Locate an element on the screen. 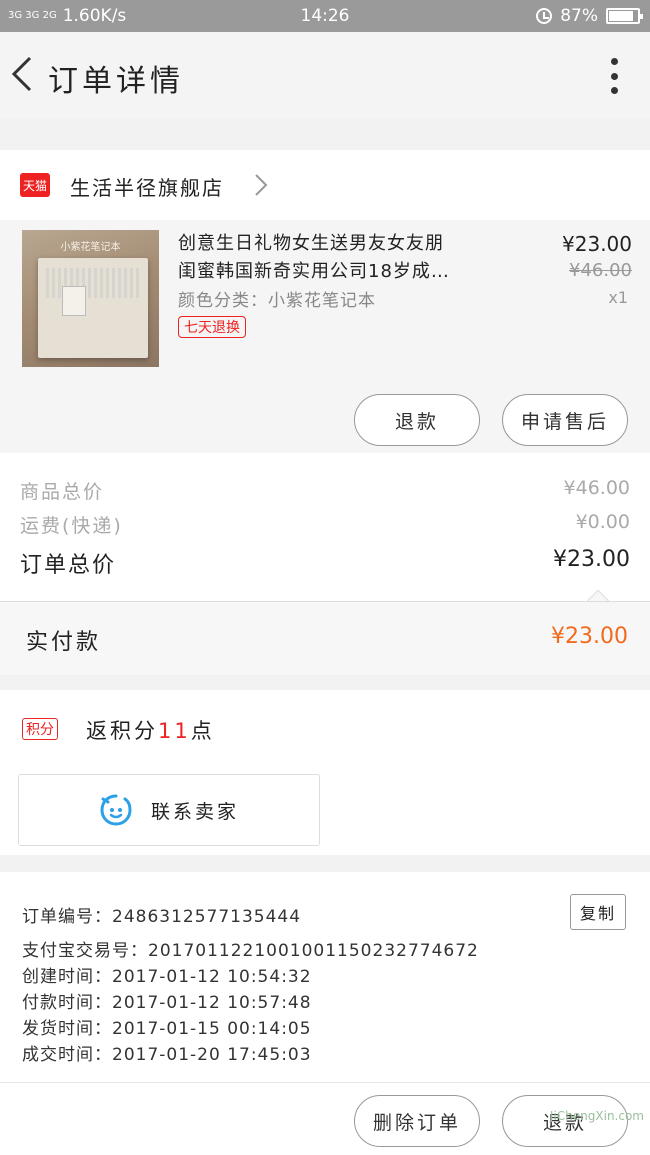 The width and height of the screenshot is (650, 1155). alarm-icon is located at coordinates (544, 16).